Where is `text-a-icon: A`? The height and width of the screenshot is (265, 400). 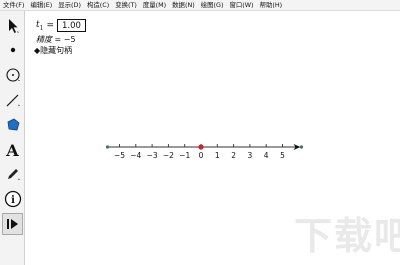 text-a-icon: A is located at coordinates (12, 150).